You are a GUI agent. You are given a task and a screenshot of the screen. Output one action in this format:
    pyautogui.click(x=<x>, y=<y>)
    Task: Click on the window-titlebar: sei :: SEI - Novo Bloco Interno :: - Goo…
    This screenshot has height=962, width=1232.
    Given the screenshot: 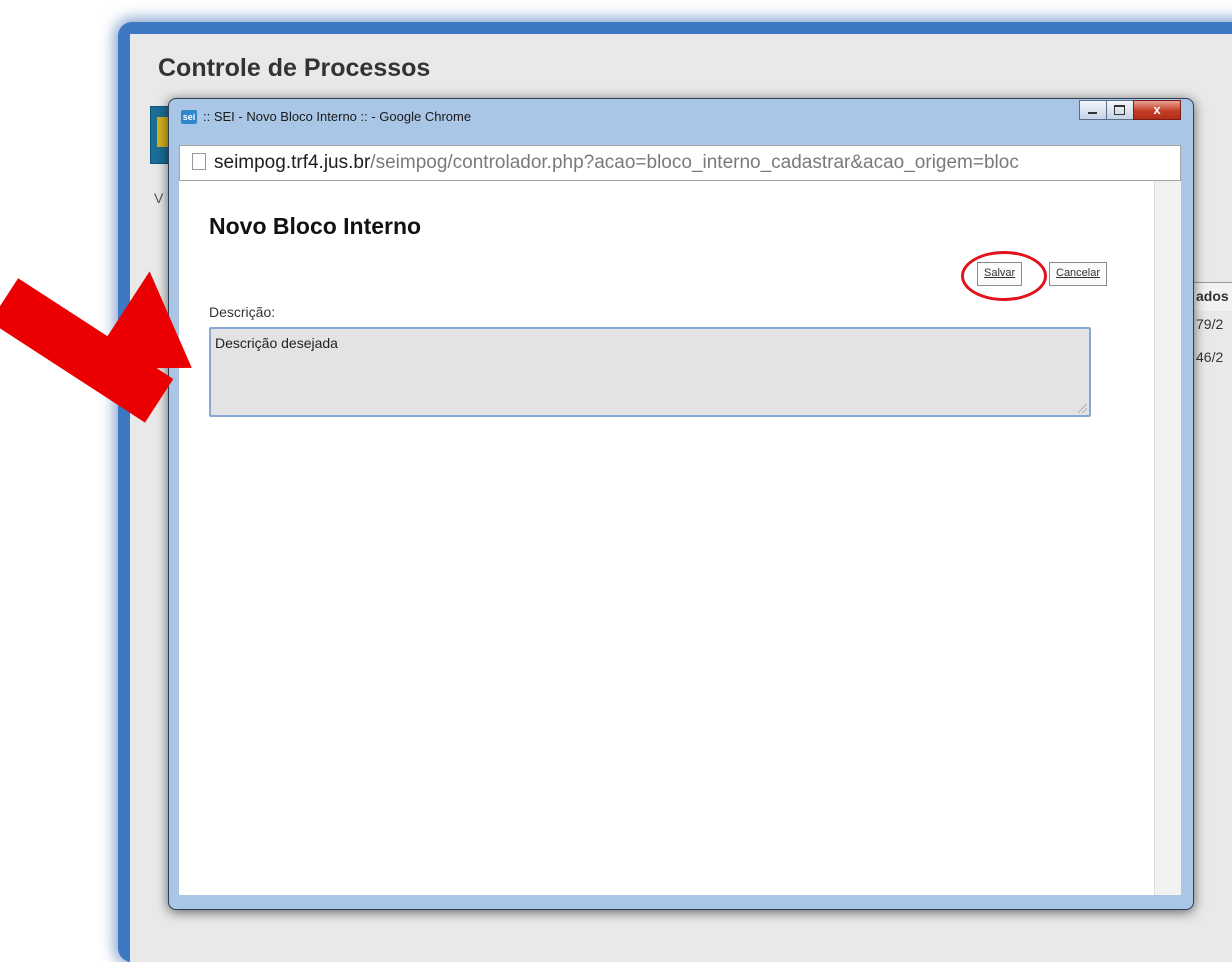 What is the action you would take?
    pyautogui.click(x=326, y=116)
    